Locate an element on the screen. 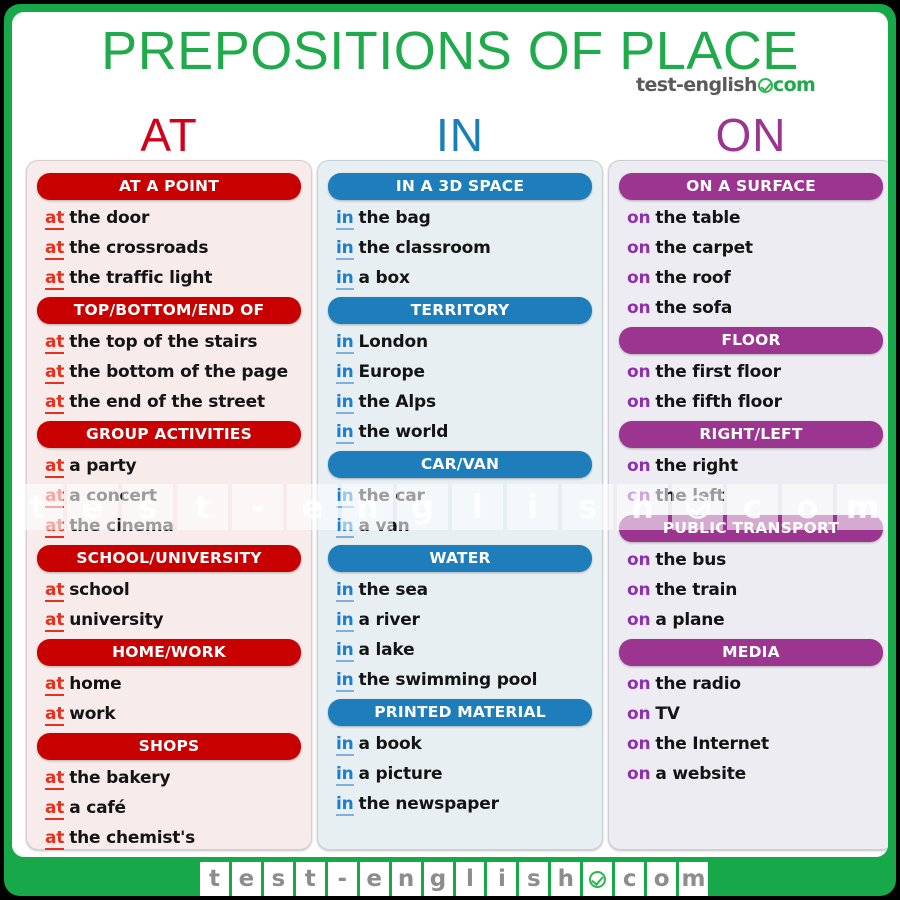  section-heading: TOP/BOTTOM/END OF is located at coordinates (169, 310).